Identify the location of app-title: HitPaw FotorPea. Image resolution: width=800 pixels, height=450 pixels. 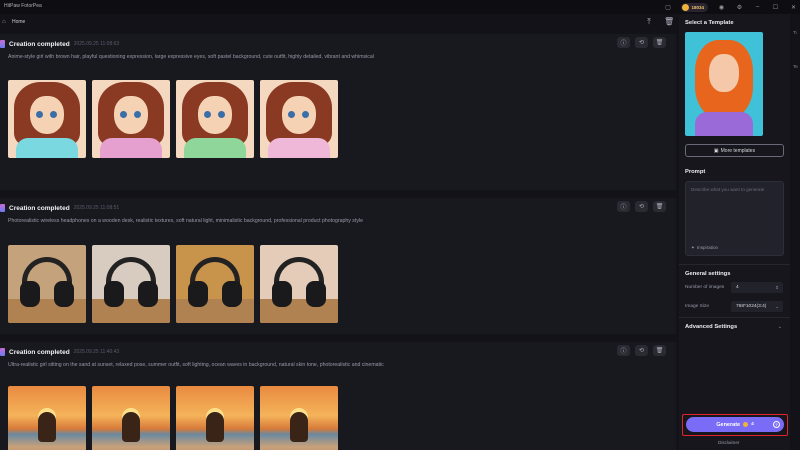
(23, 6).